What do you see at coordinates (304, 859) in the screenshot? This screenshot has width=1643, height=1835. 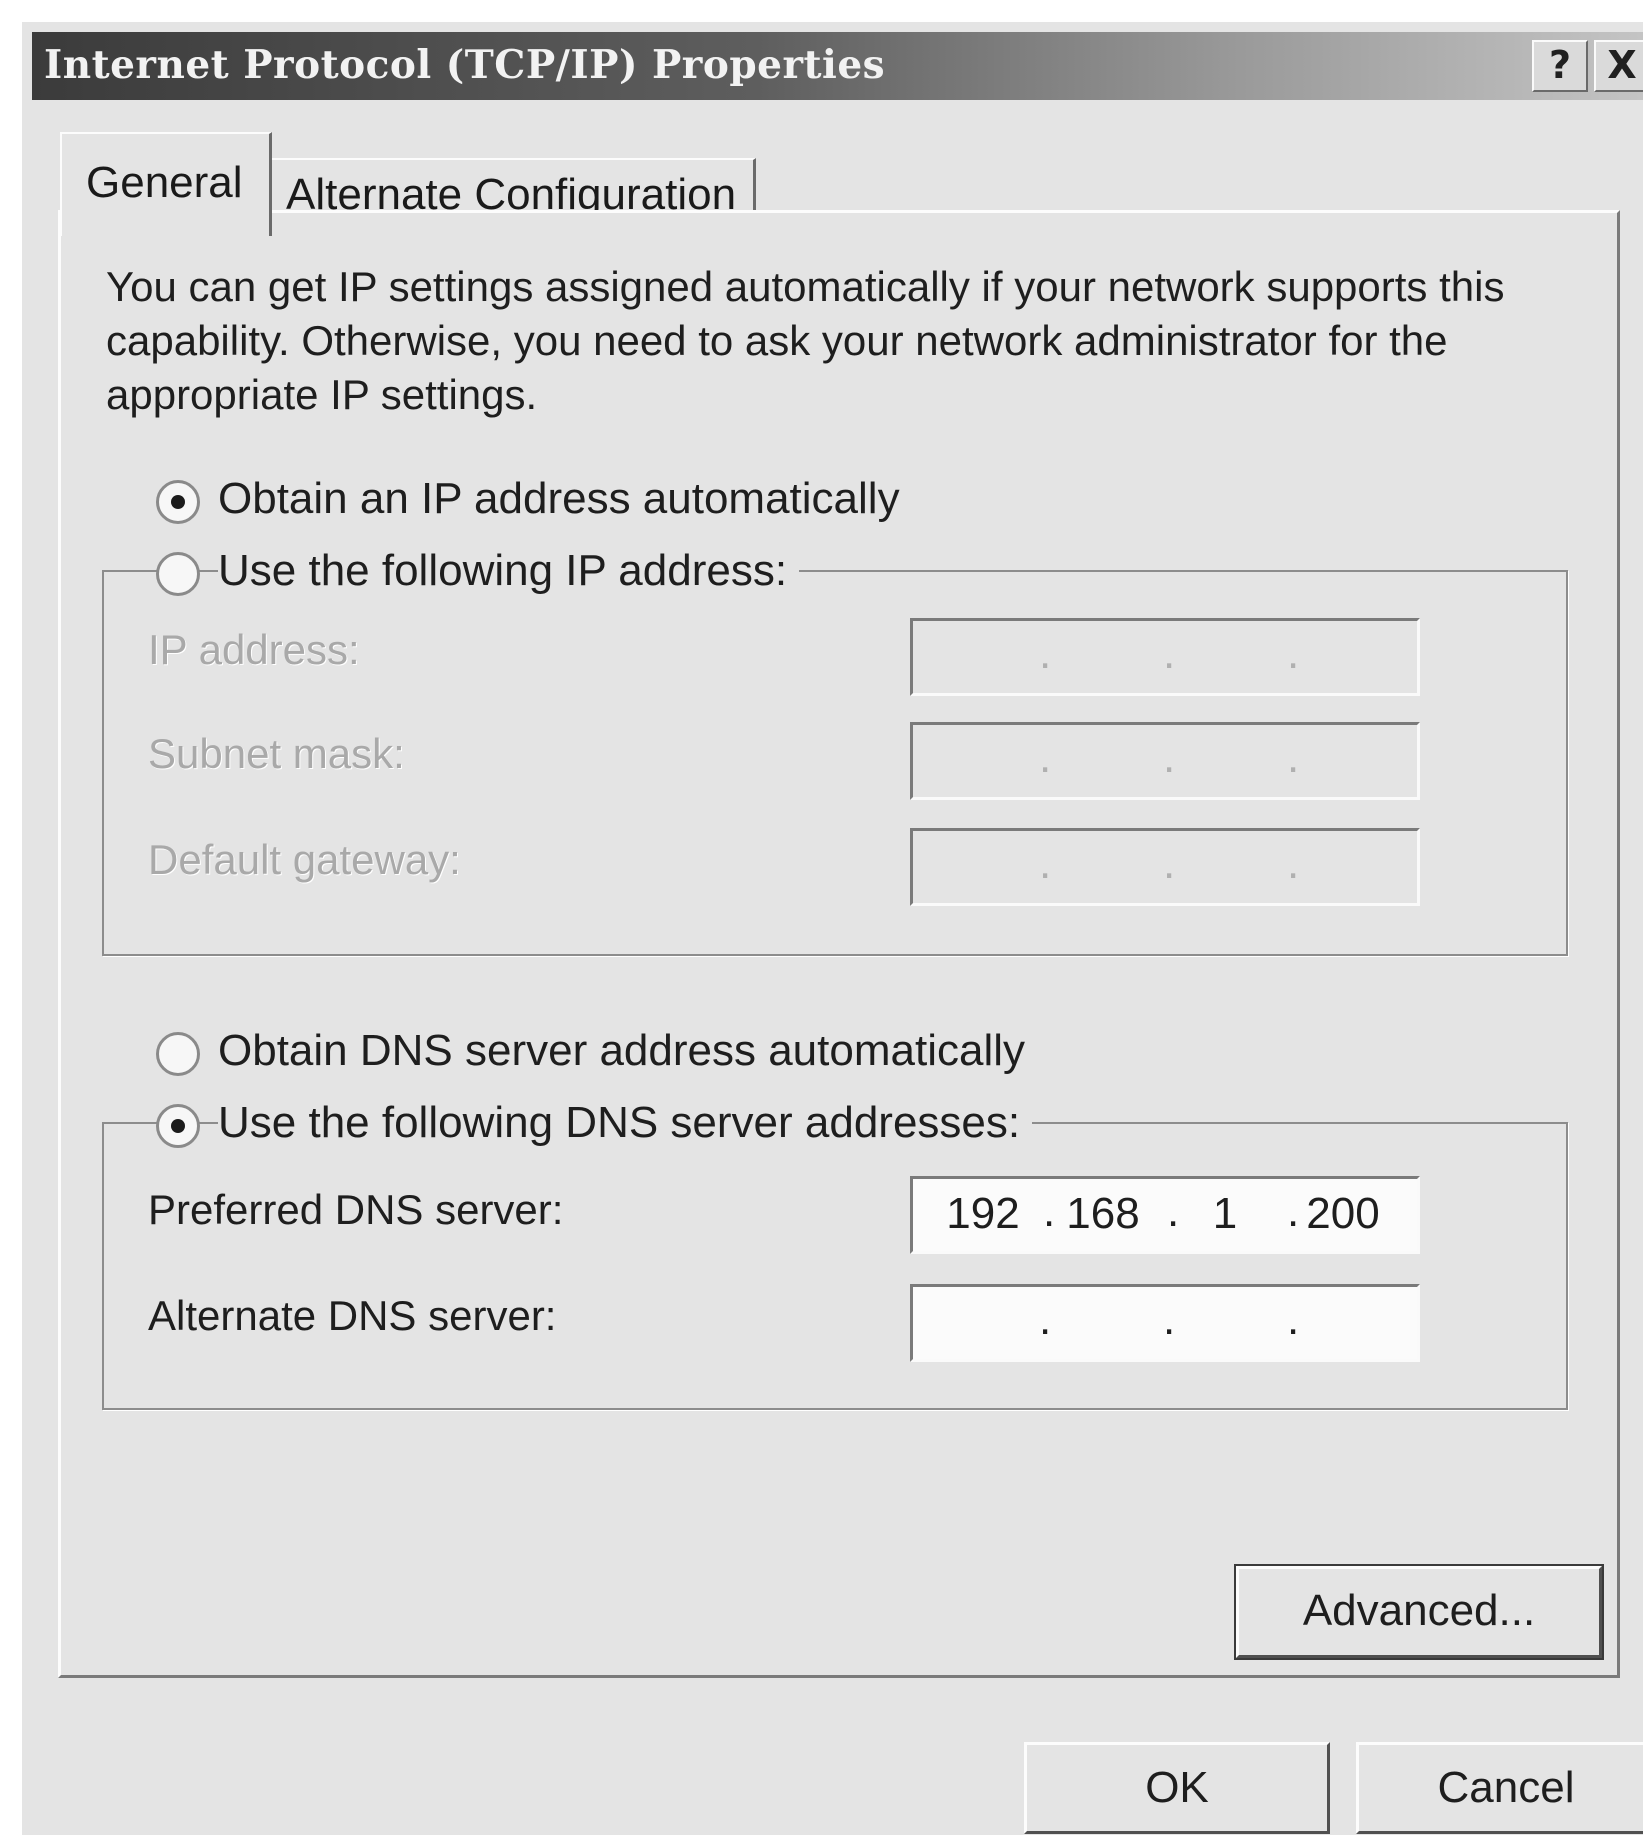 I see `default-gateway-label: Default gateway:` at bounding box center [304, 859].